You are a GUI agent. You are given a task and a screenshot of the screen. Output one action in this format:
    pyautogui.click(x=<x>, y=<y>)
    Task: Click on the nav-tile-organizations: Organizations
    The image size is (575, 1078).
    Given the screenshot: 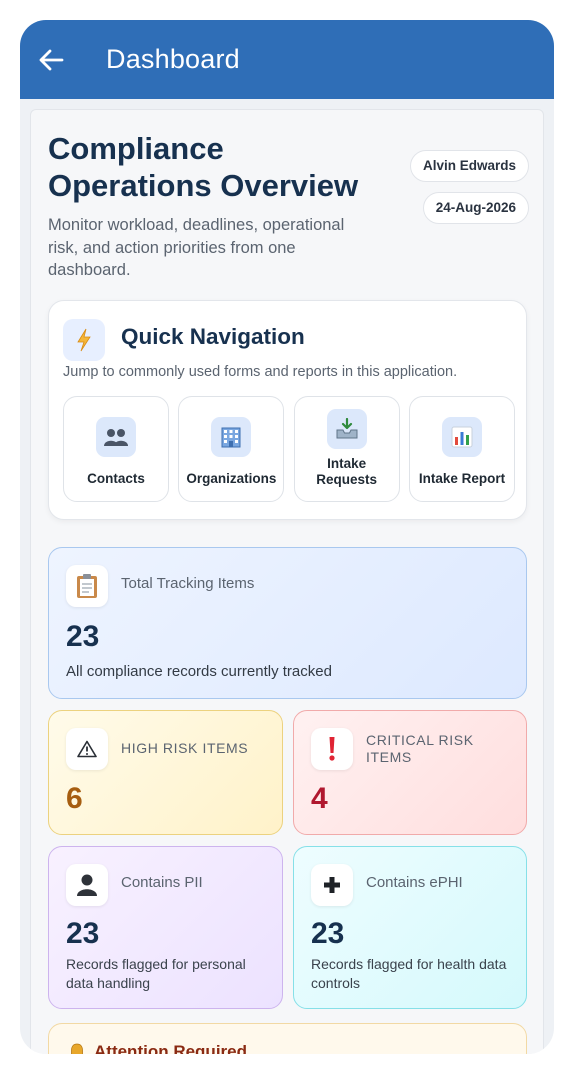 What is the action you would take?
    pyautogui.click(x=231, y=449)
    